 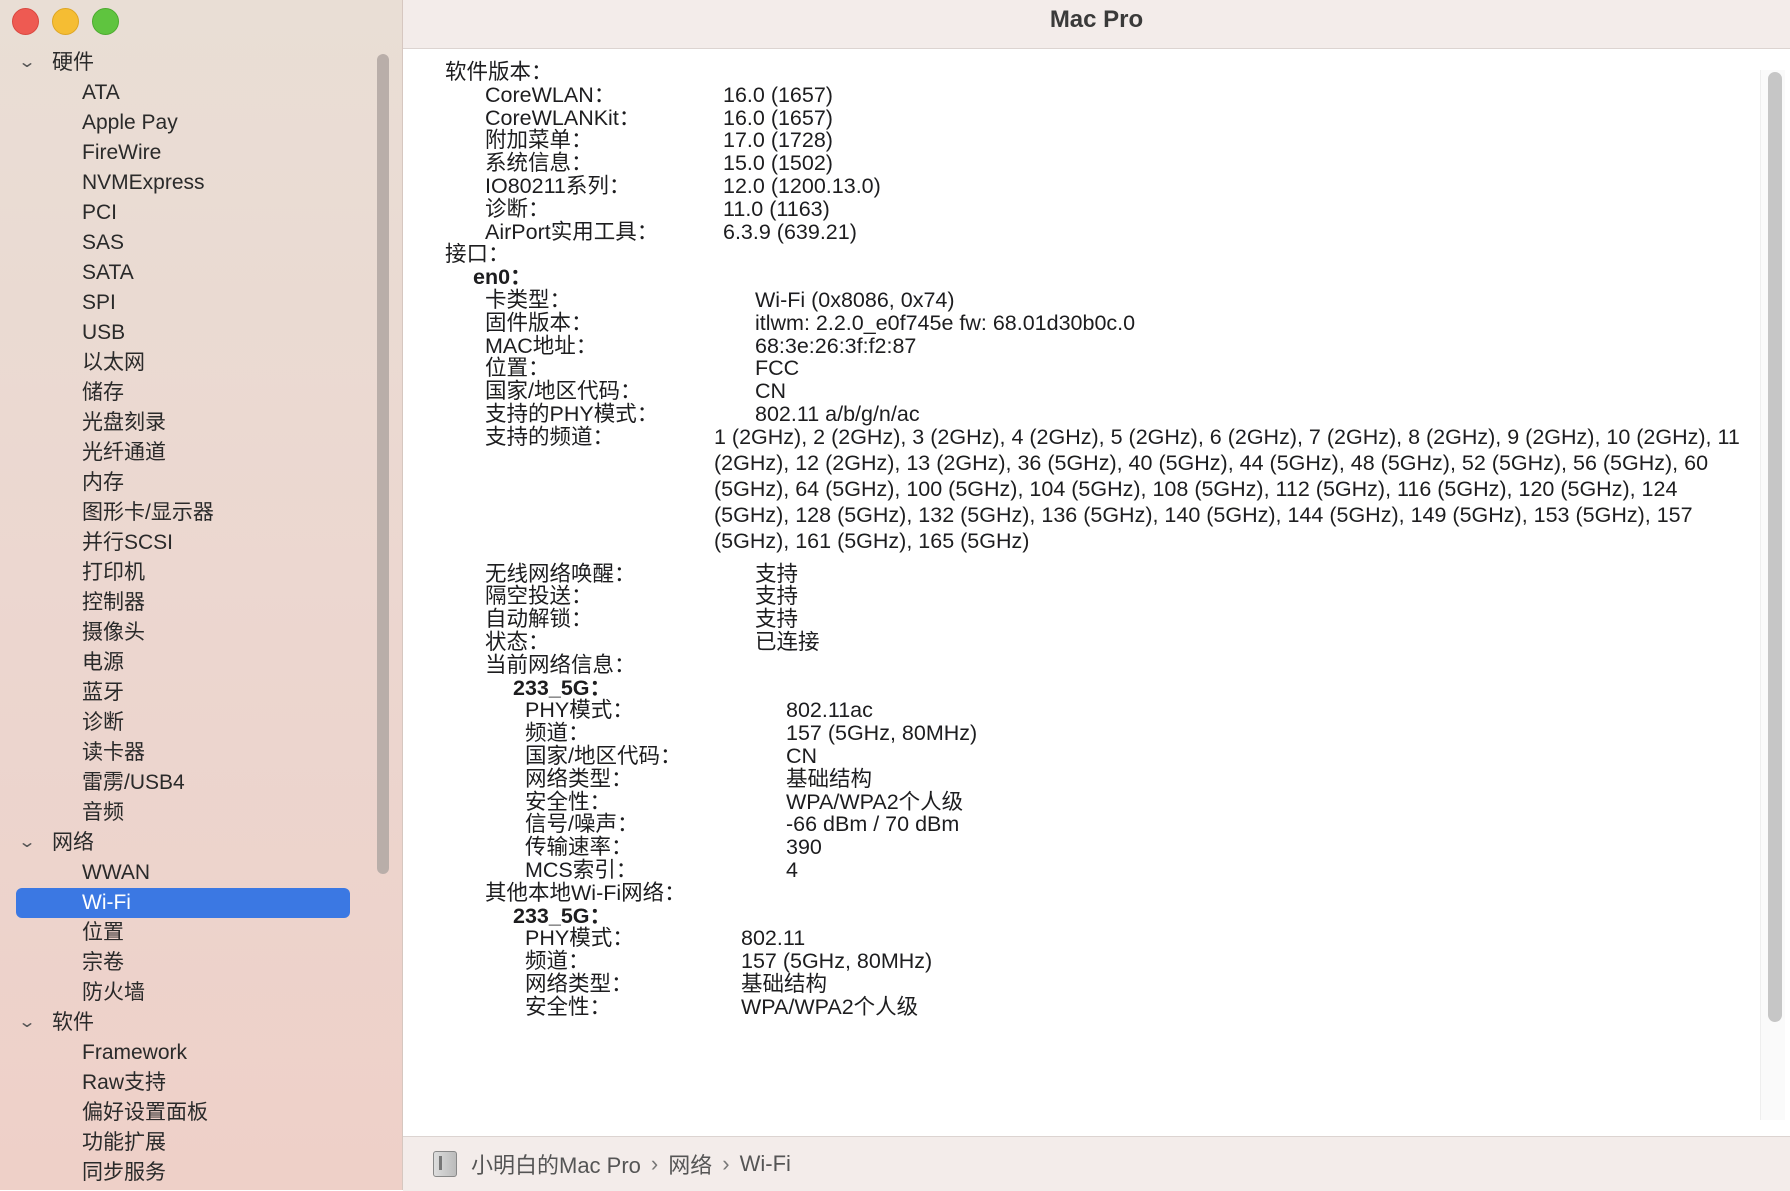 What do you see at coordinates (186, 1143) in the screenshot?
I see `sidebar-item: 功能扩展` at bounding box center [186, 1143].